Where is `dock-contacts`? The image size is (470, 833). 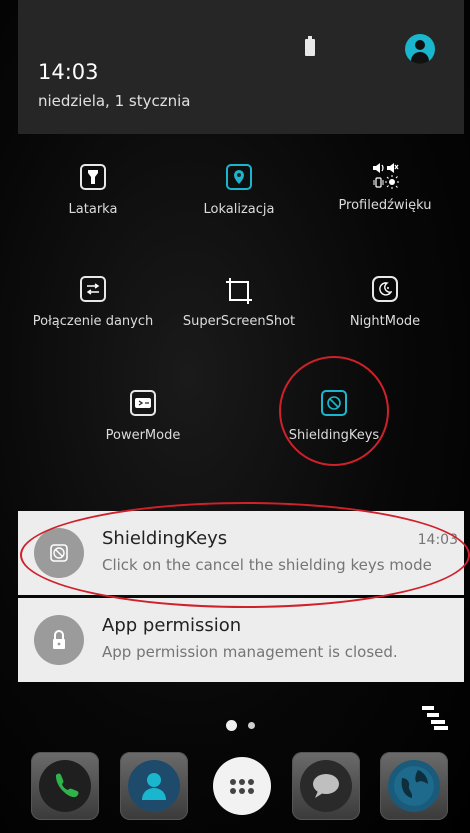 dock-contacts is located at coordinates (154, 786).